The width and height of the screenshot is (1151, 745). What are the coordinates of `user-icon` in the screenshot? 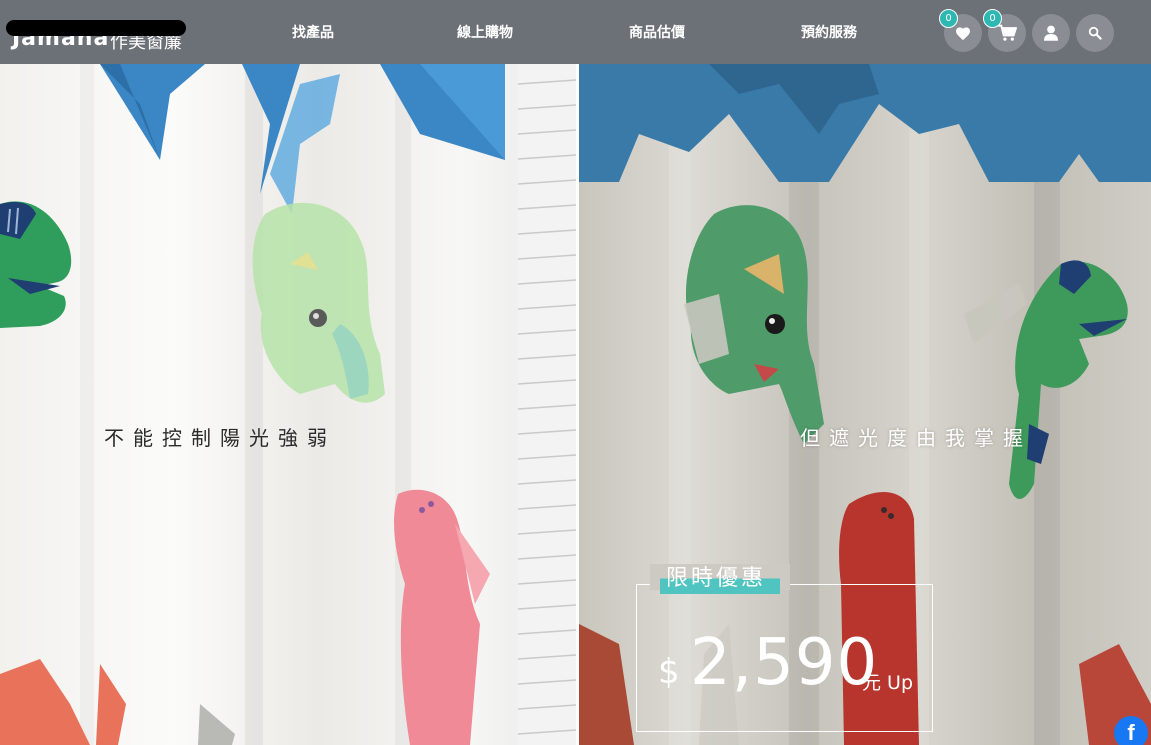 It's located at (1051, 33).